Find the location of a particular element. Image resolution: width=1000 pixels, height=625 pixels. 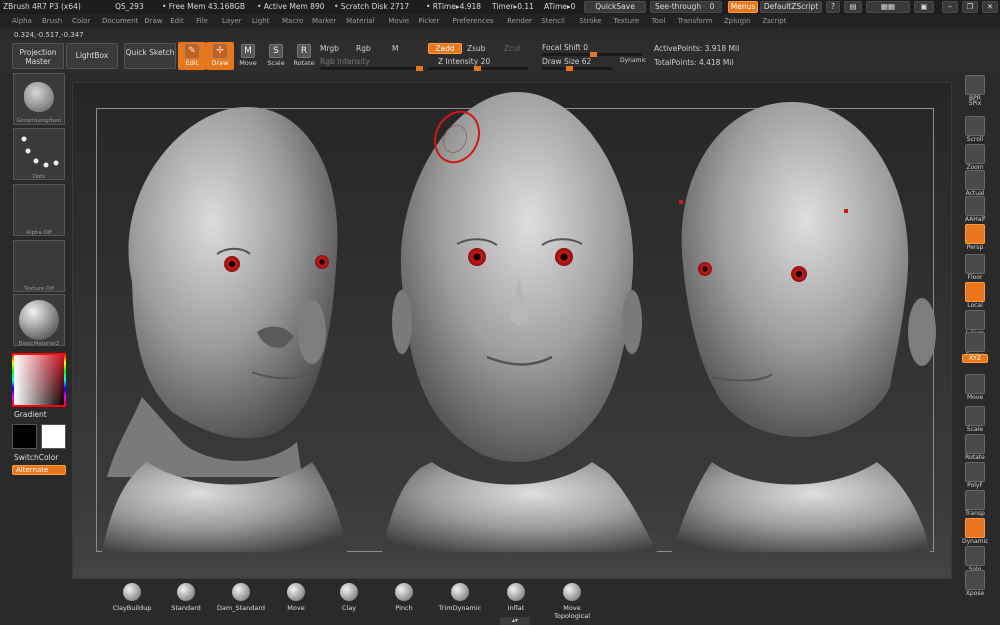

rotate-button: R Rotate is located at coordinates (304, 56).